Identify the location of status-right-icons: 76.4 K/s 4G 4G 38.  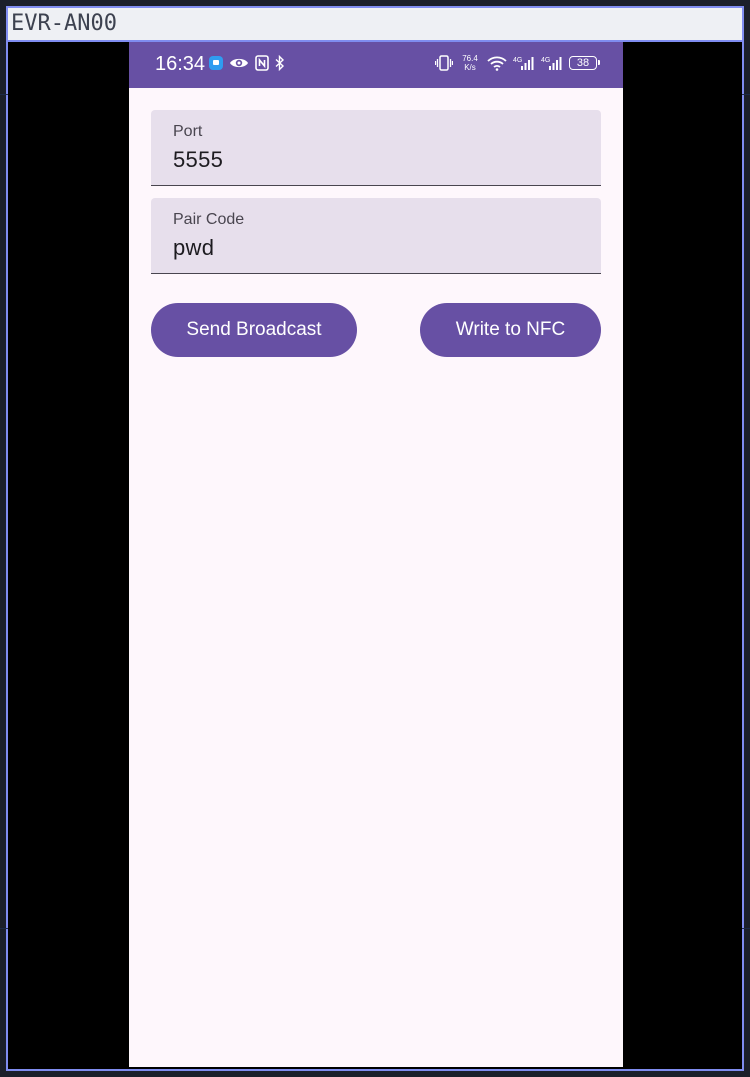
(517, 63).